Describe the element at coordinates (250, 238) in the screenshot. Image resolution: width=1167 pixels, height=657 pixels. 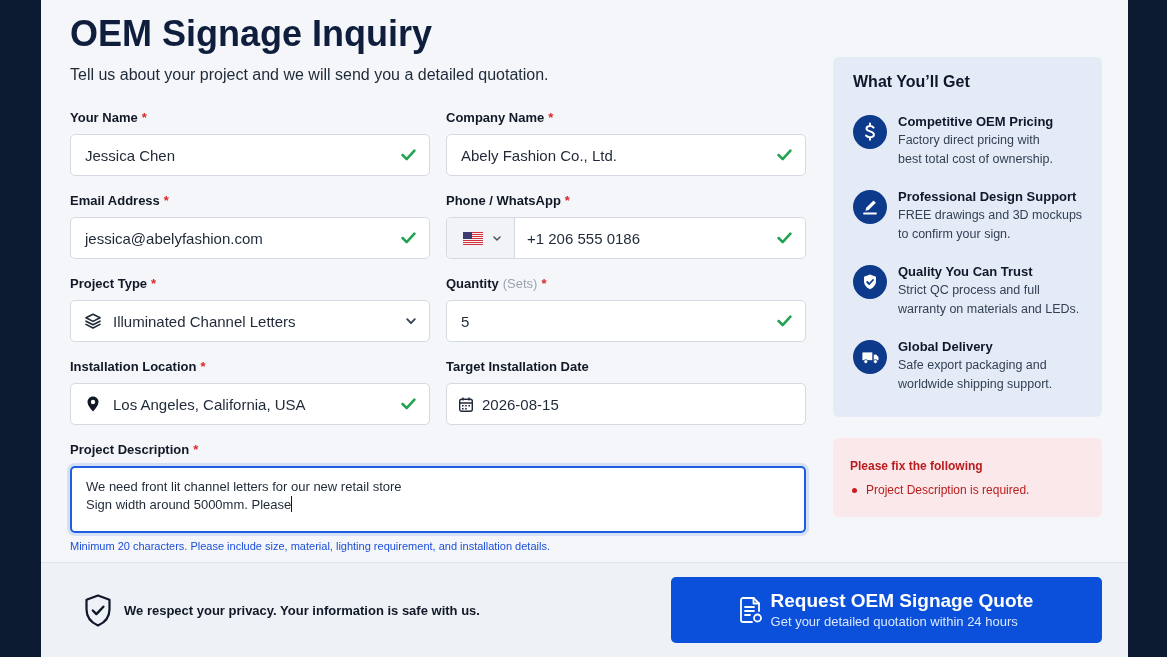
I see `text-field: jessica@abelyfashion.com` at that location.